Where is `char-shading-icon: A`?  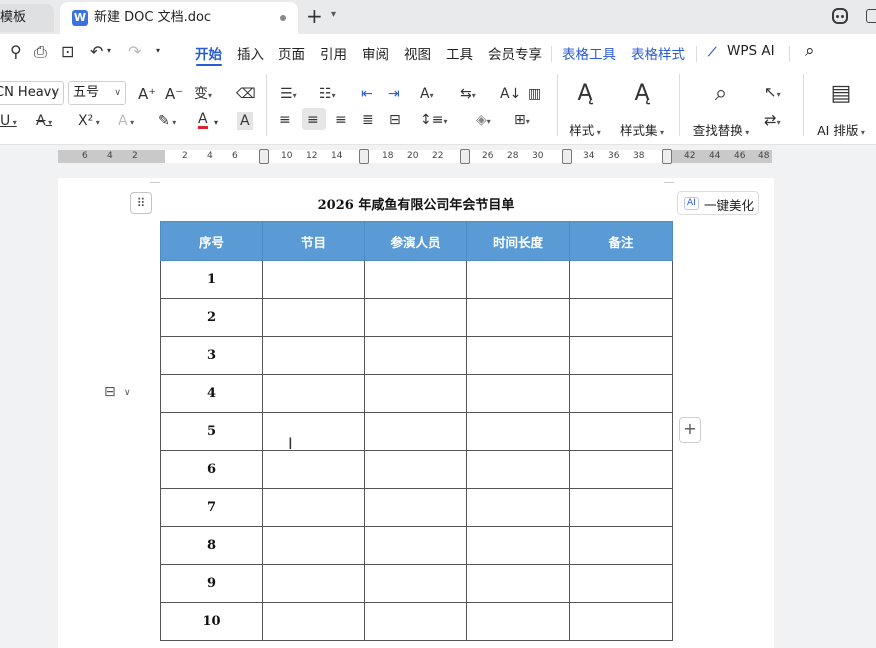
char-shading-icon: A is located at coordinates (245, 121).